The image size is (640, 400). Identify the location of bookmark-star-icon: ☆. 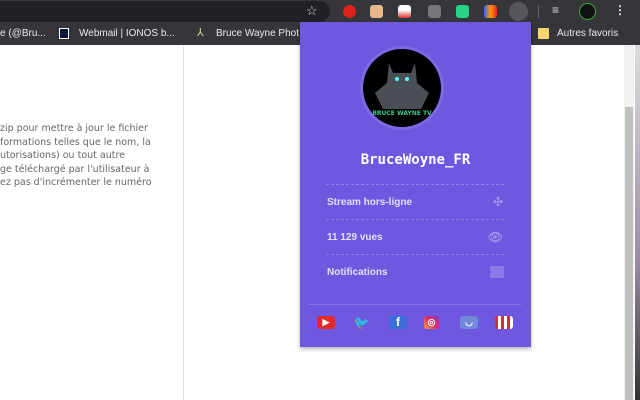
(312, 11).